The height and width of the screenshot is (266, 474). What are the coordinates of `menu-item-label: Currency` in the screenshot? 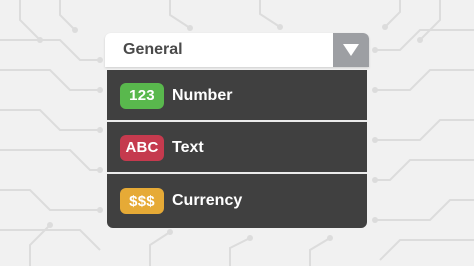 It's located at (207, 200).